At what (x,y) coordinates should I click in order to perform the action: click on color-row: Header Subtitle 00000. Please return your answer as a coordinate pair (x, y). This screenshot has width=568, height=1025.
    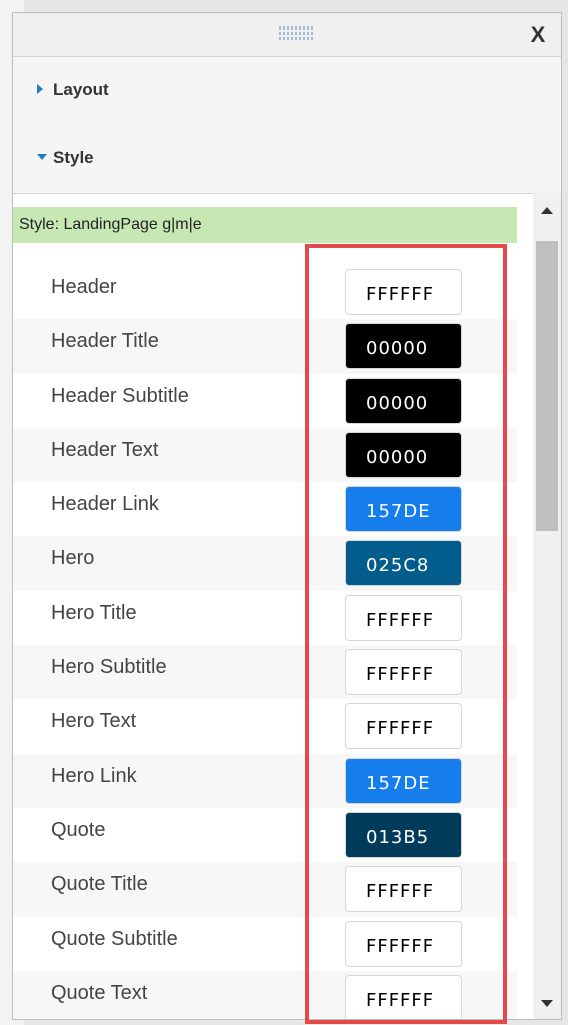
    Looking at the image, I should click on (265, 401).